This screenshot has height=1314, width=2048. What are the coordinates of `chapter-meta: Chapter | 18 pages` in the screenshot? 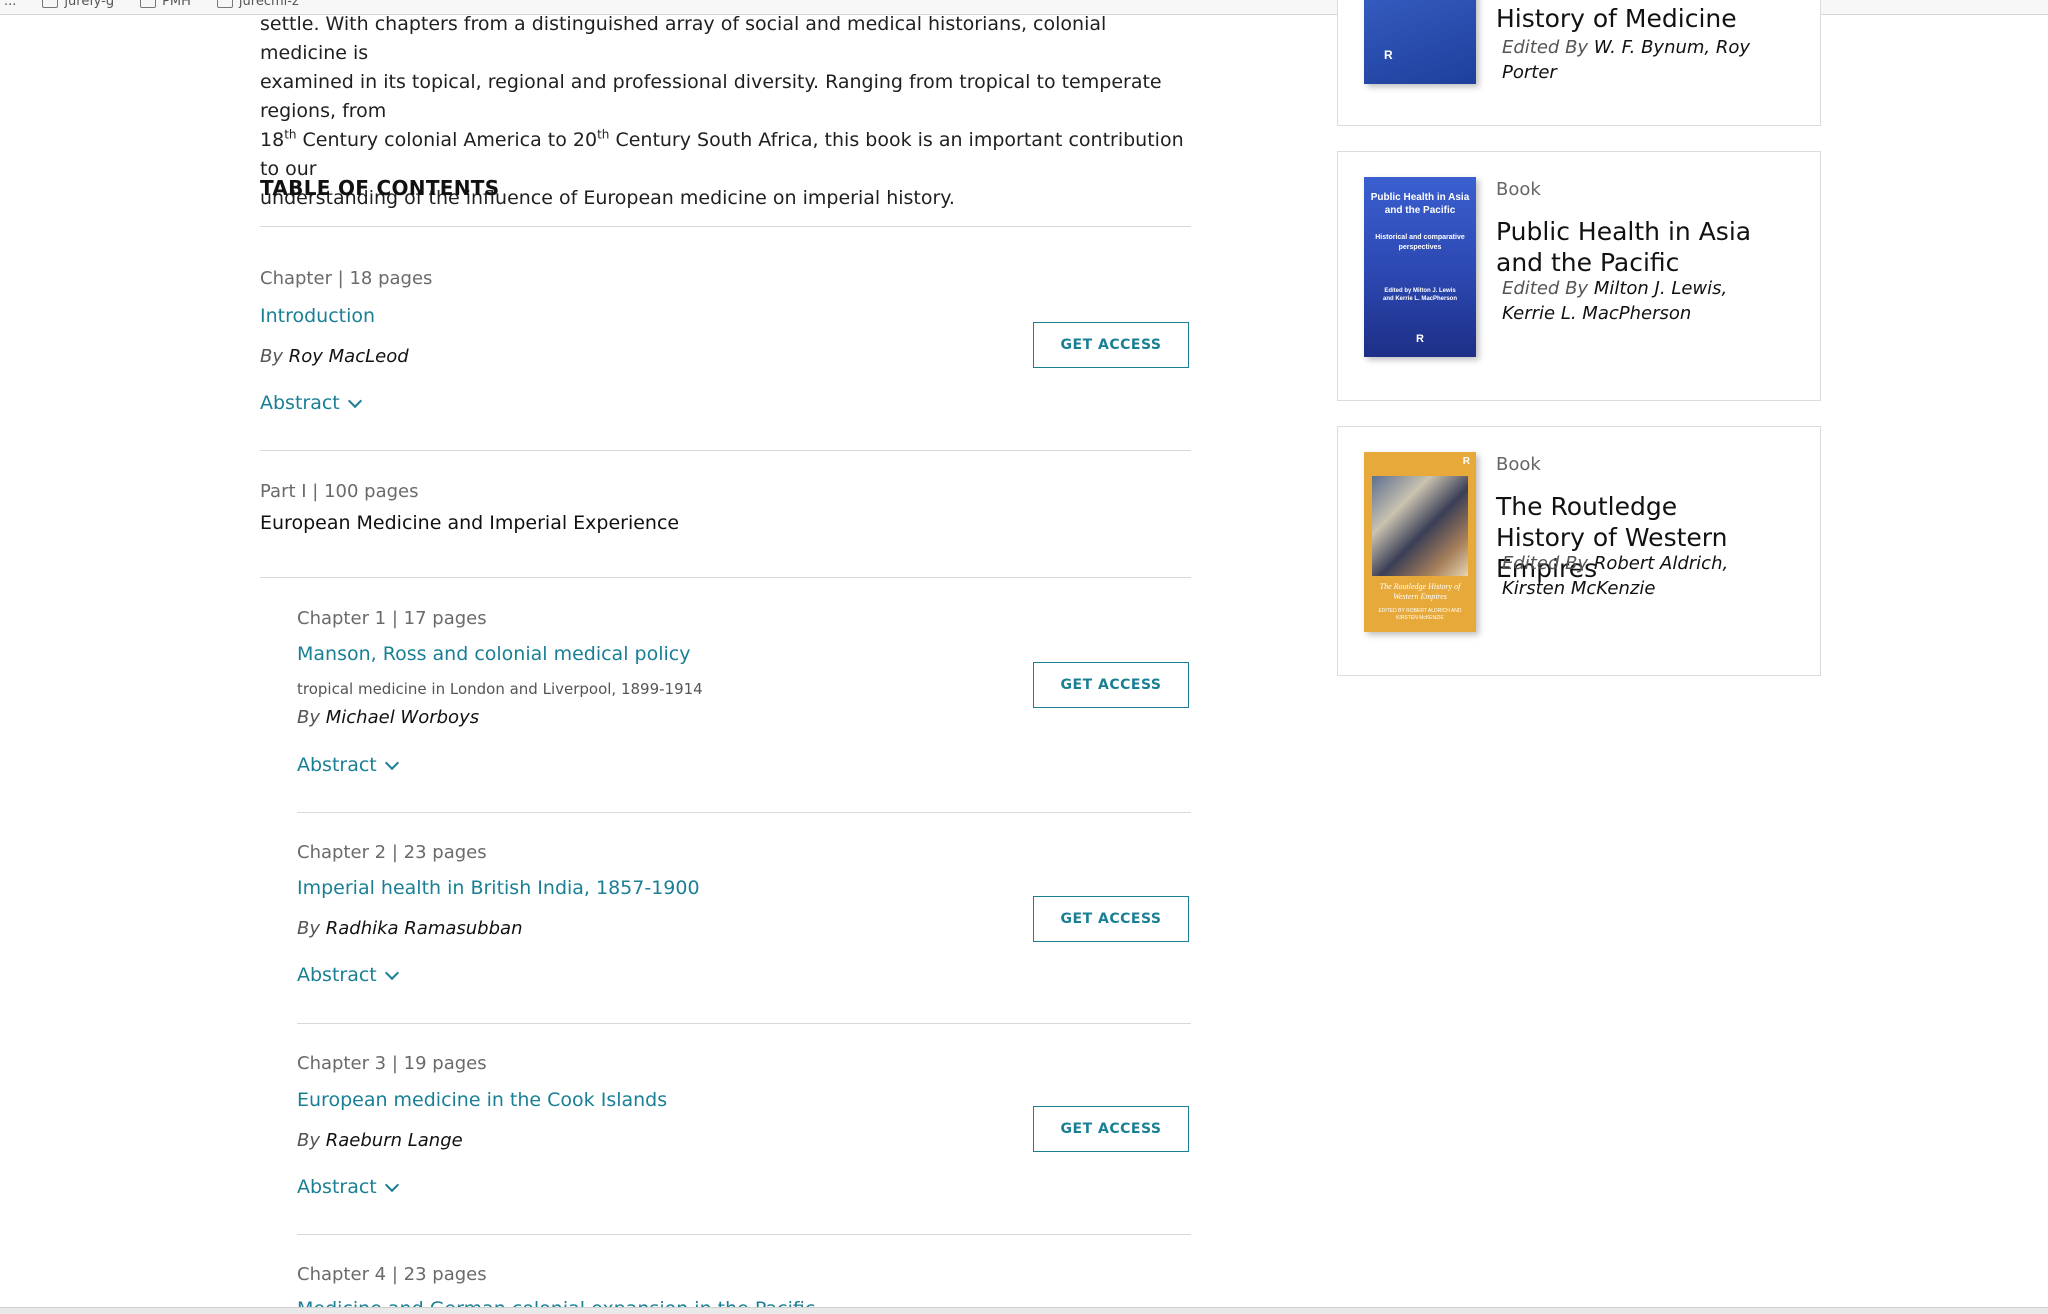 It's located at (346, 278).